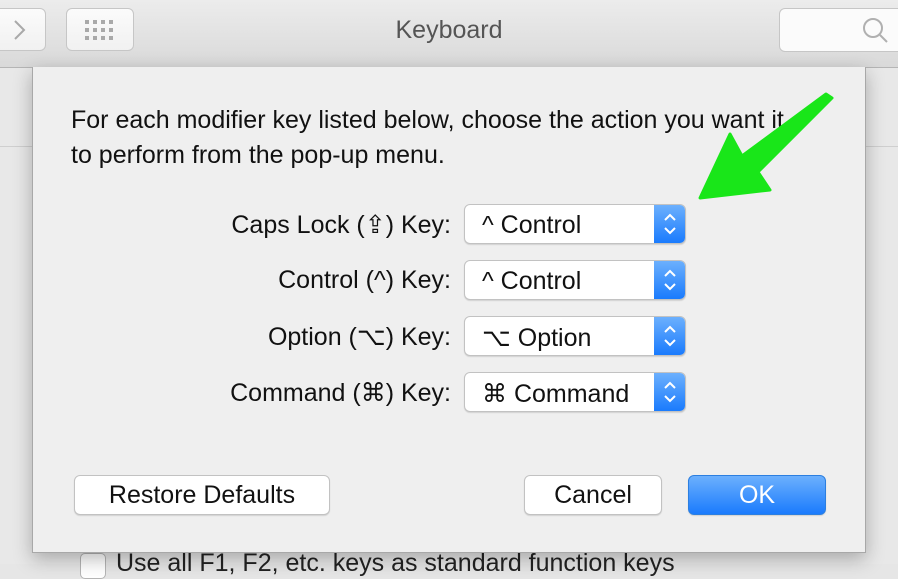 The height and width of the screenshot is (579, 898). I want to click on window-title: Keyboard, so click(449, 30).